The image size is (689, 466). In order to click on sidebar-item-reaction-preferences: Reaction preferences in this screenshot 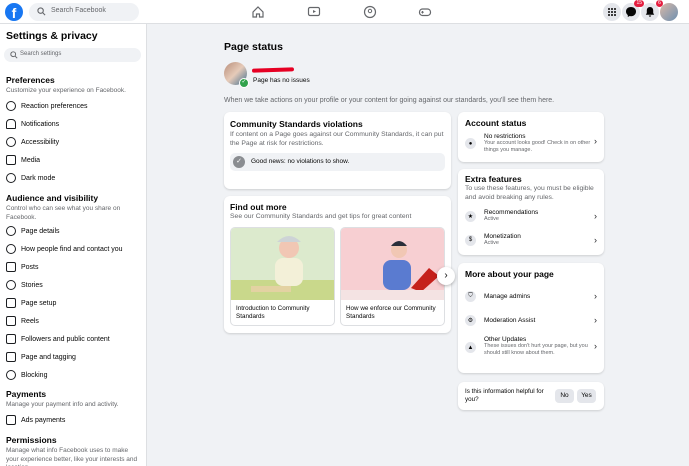, I will do `click(75, 106)`.